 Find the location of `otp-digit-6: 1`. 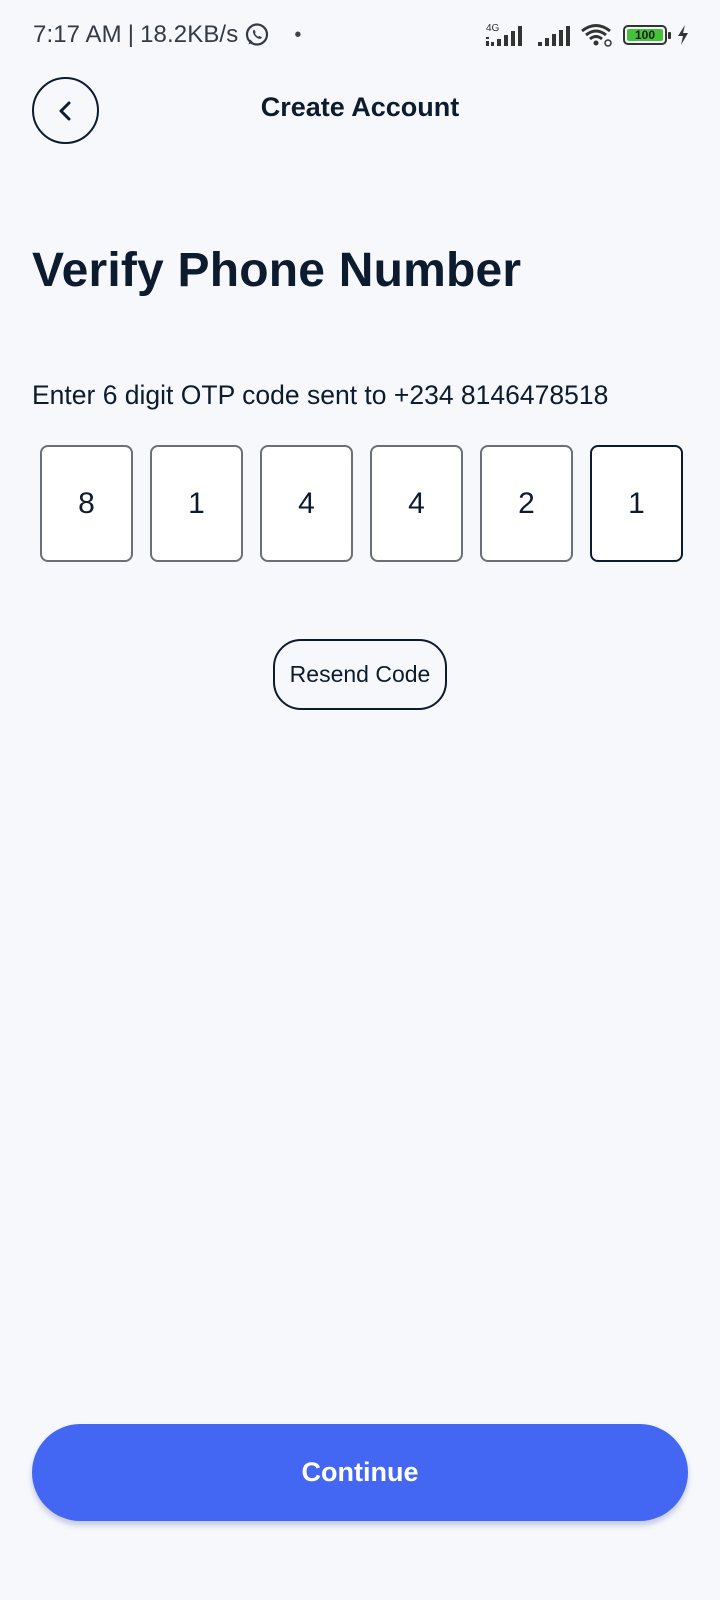

otp-digit-6: 1 is located at coordinates (636, 503).